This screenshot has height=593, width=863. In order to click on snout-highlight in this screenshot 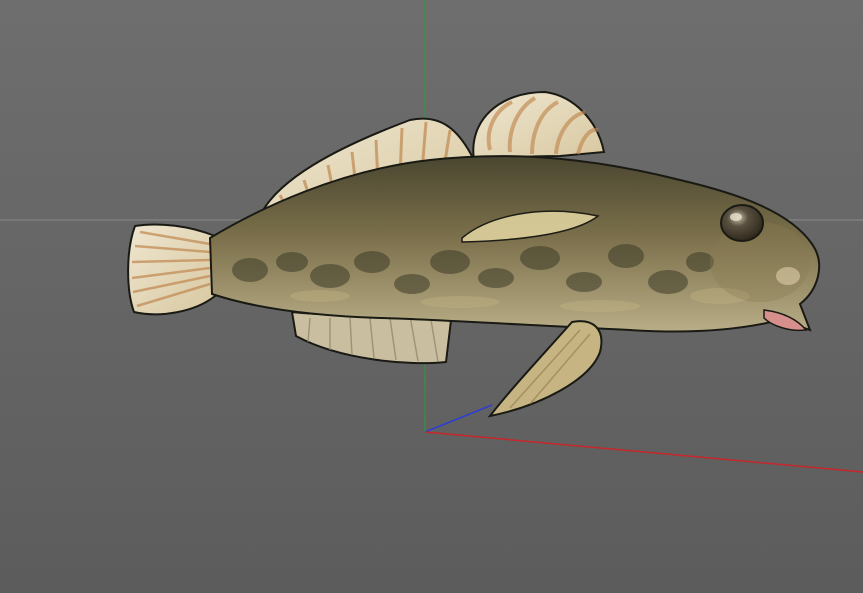, I will do `click(788, 276)`.